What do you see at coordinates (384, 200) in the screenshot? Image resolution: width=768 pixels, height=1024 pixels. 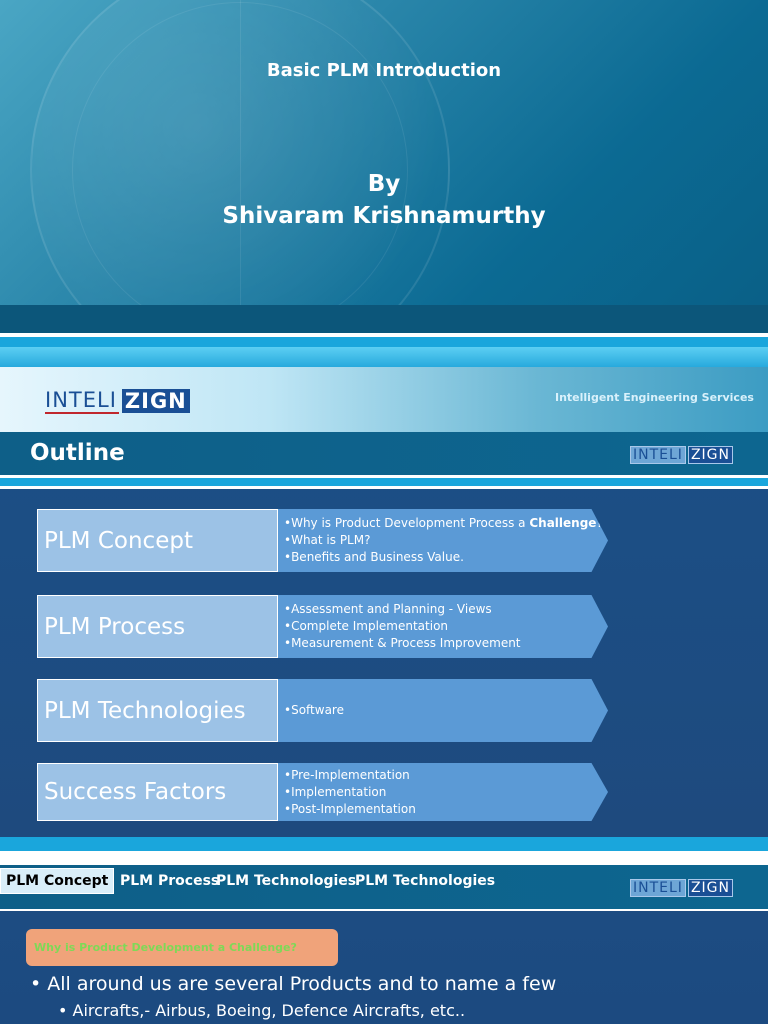 I see `author-block: By Shivaram Krishnamurthy` at bounding box center [384, 200].